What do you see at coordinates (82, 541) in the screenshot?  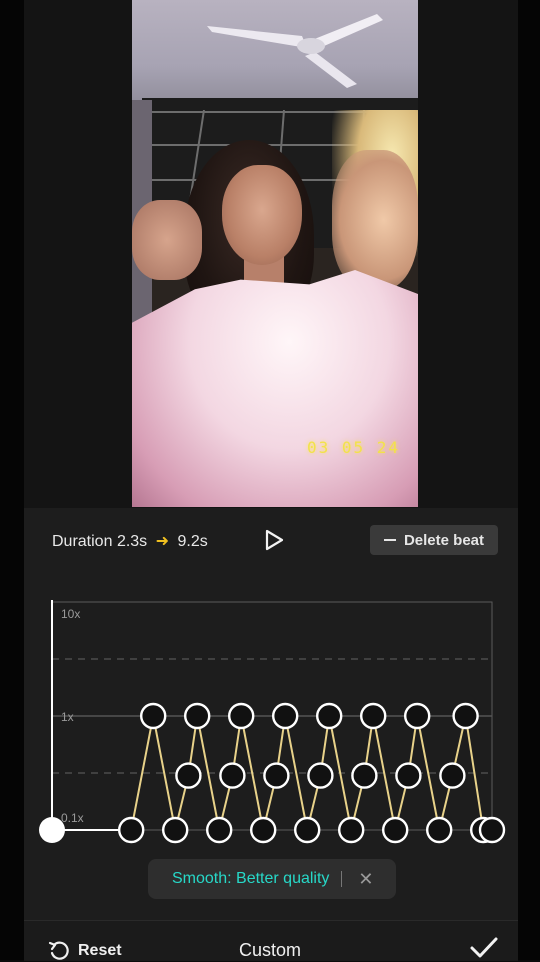 I see `duration-label: Duration` at bounding box center [82, 541].